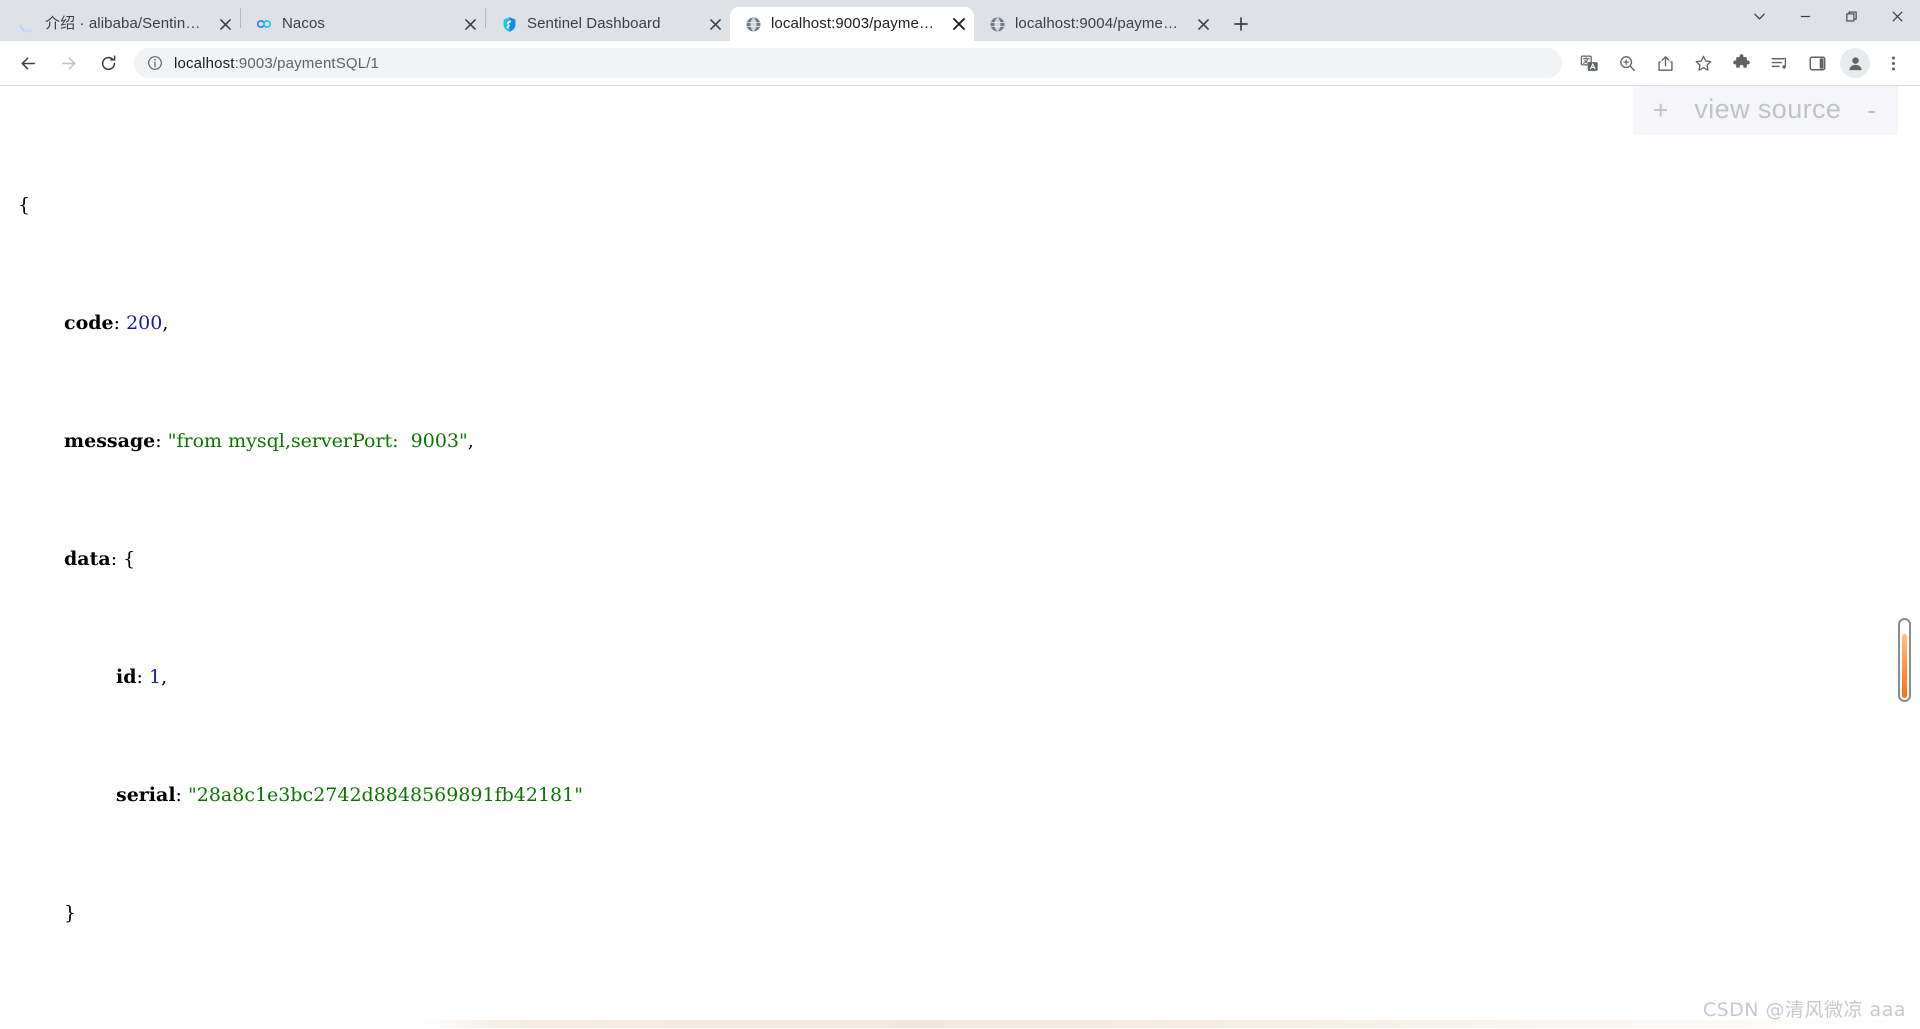 Image resolution: width=1920 pixels, height=1029 pixels. What do you see at coordinates (1665, 63) in the screenshot?
I see `share-icon` at bounding box center [1665, 63].